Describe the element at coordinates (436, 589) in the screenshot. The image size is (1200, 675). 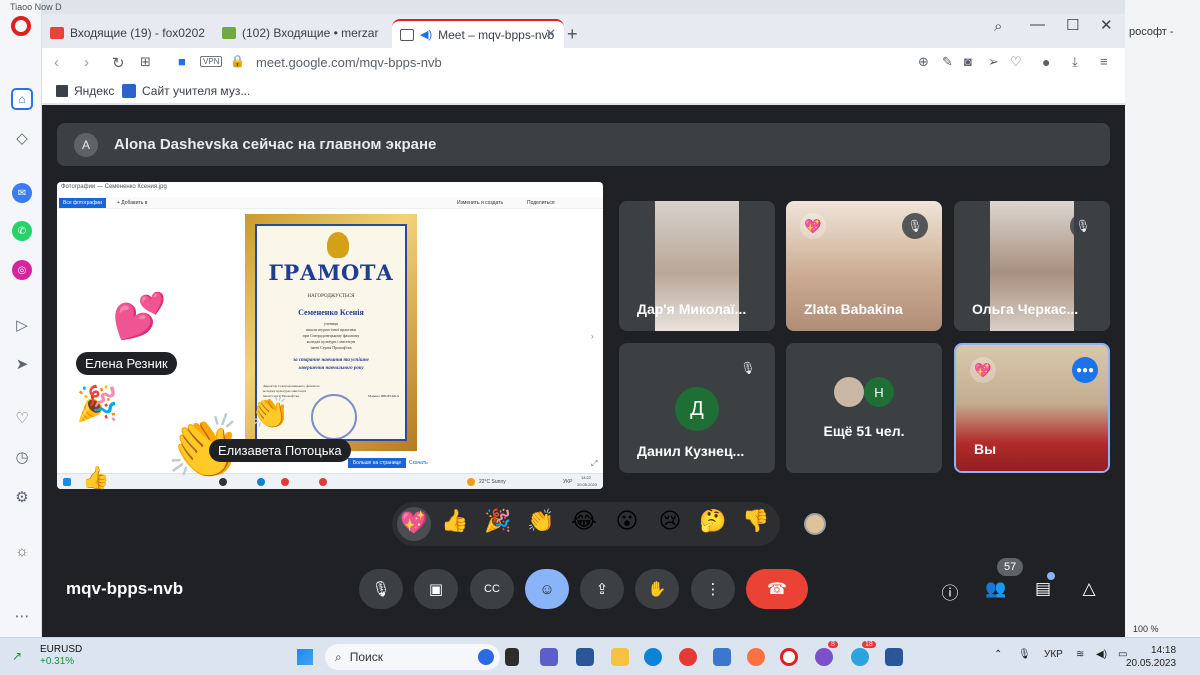
I see `camera-button: ▣` at that location.